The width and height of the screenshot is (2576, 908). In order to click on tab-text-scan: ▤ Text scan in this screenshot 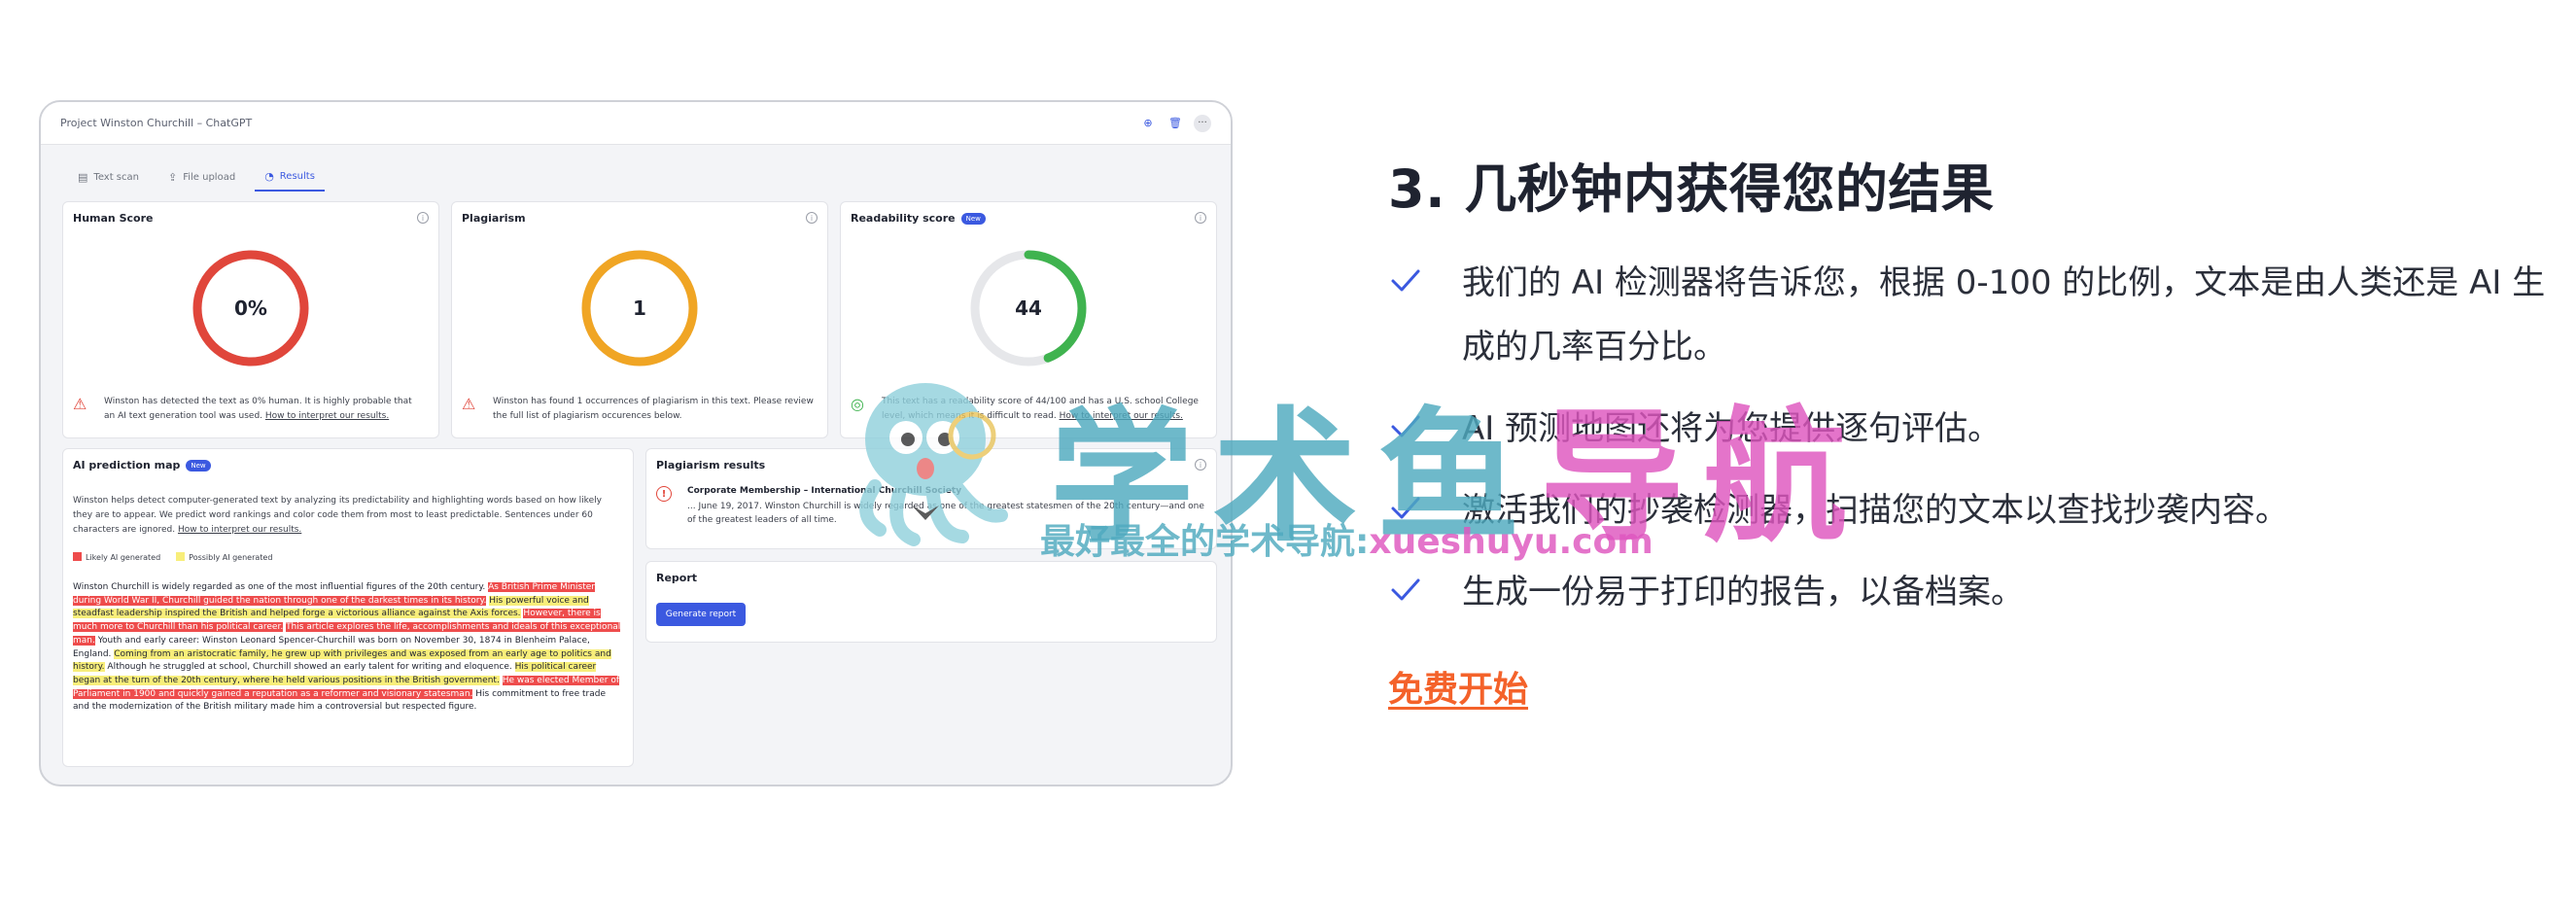, I will do `click(108, 177)`.